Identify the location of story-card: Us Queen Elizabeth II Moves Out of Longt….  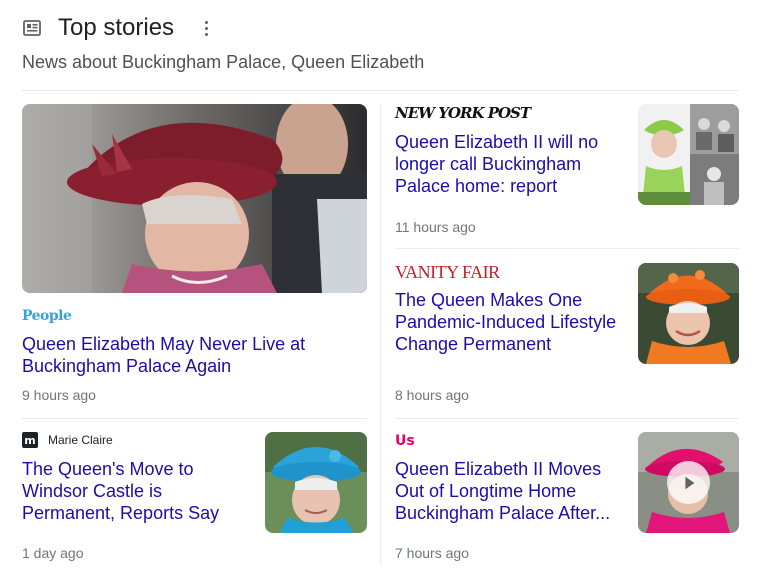
(567, 498).